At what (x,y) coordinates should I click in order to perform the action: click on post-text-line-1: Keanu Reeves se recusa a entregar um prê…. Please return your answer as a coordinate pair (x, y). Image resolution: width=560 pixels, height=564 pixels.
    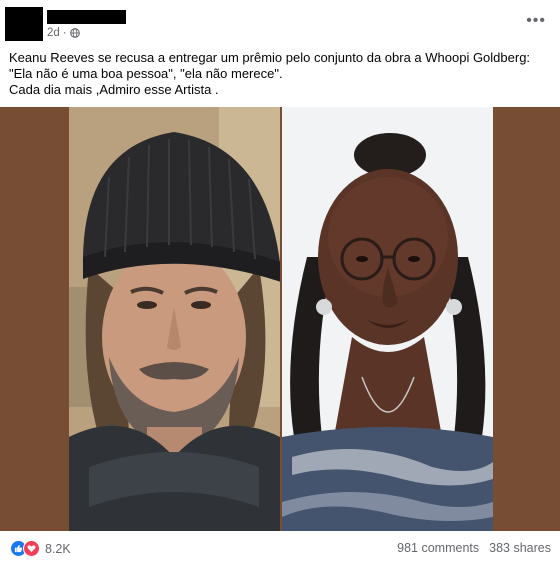
    Looking at the image, I should click on (270, 65).